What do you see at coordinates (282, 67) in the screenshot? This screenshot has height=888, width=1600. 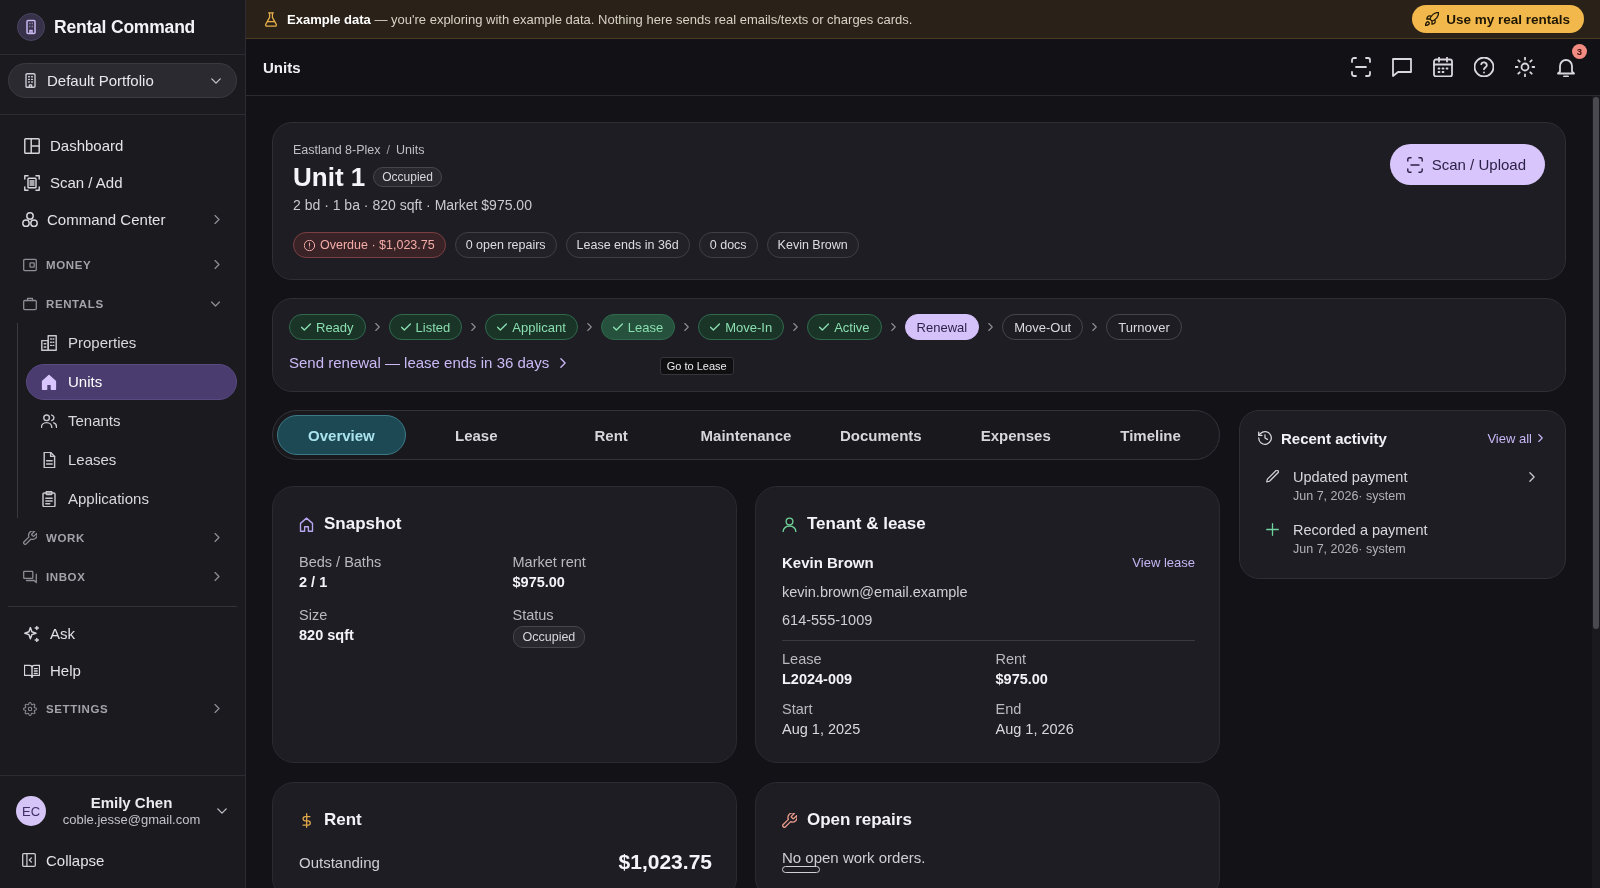 I see `page-title: Units` at bounding box center [282, 67].